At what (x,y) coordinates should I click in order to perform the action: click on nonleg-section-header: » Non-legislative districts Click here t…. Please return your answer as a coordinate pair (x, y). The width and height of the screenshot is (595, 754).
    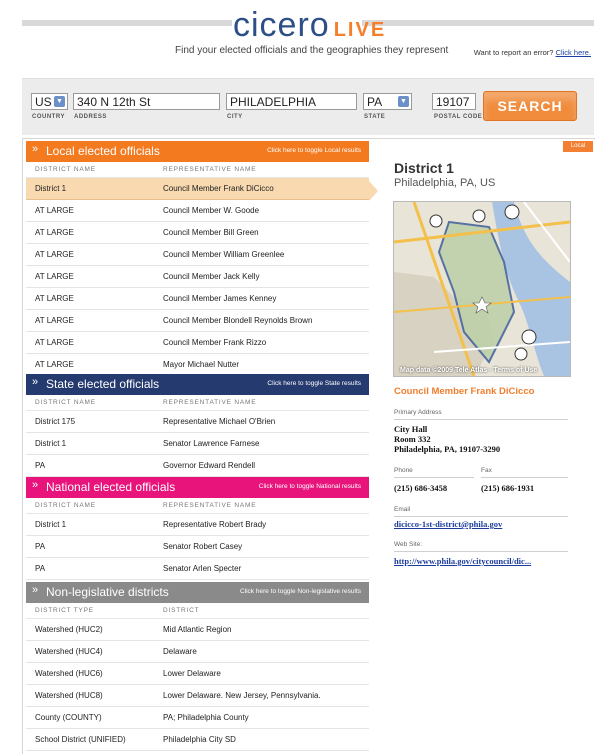
    Looking at the image, I should click on (197, 592).